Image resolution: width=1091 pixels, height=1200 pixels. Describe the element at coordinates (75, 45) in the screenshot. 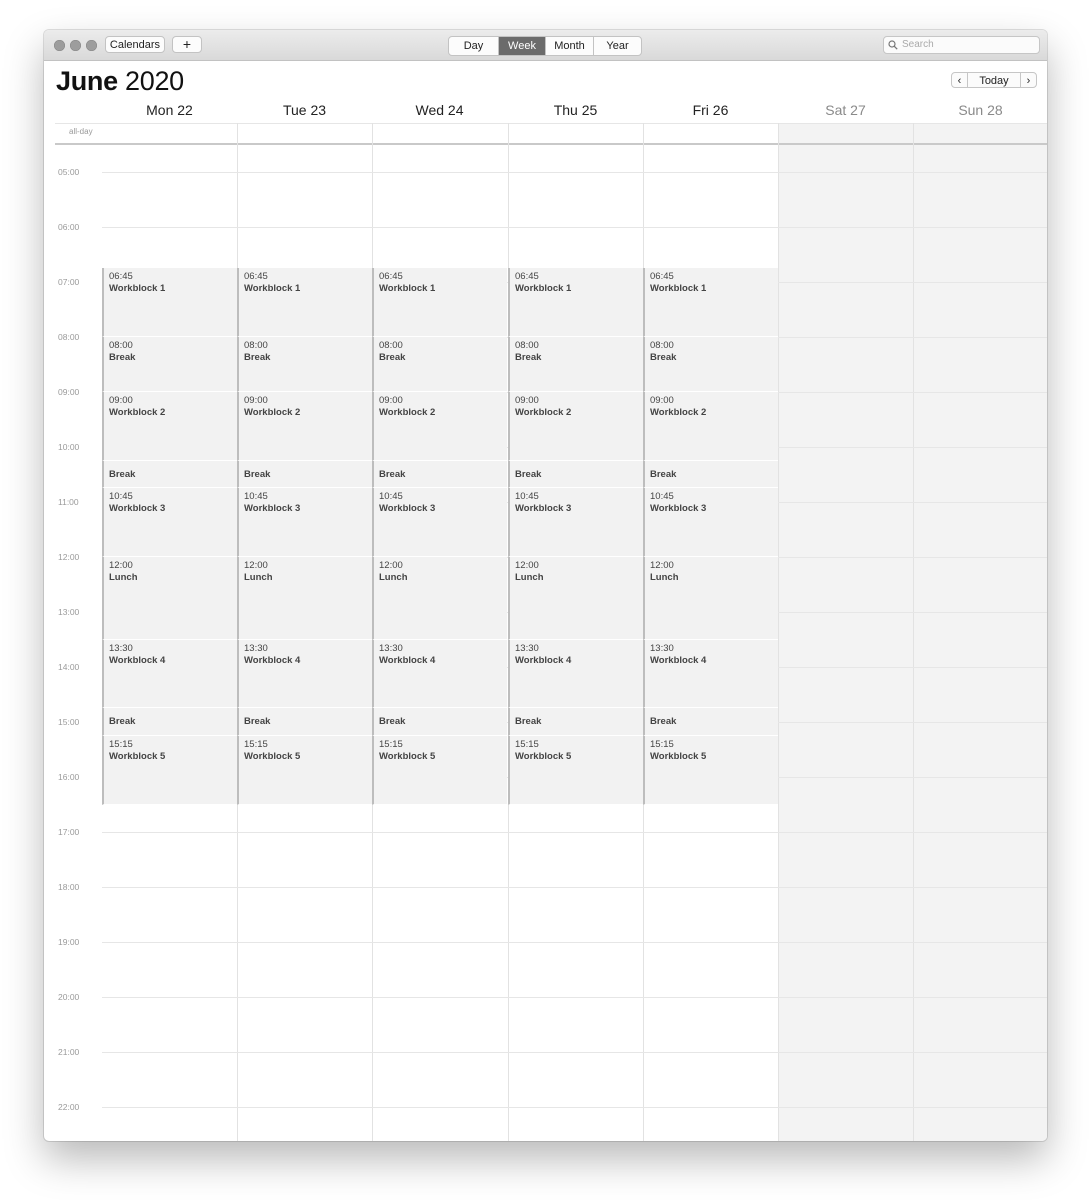

I see `minimize-window-button` at that location.